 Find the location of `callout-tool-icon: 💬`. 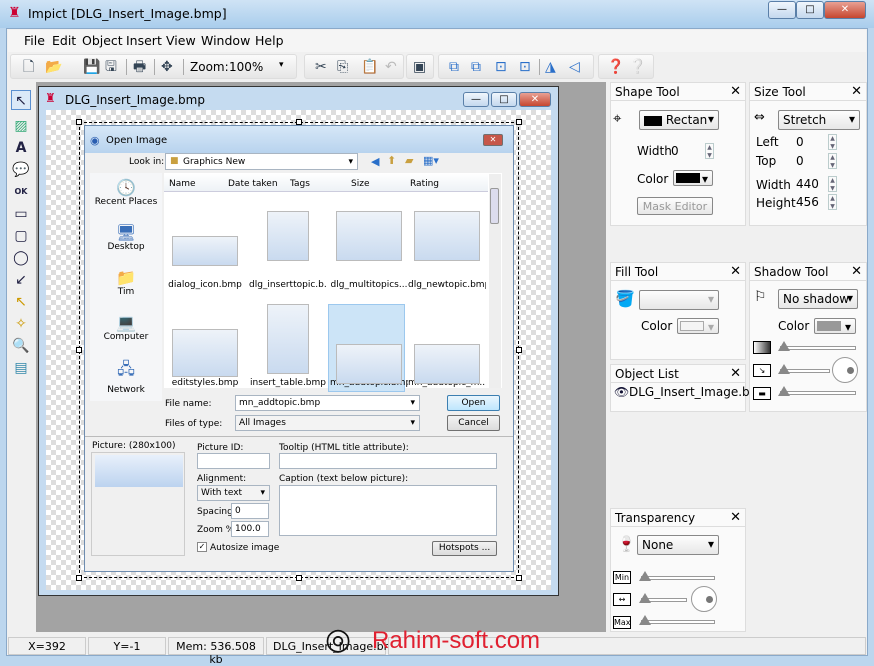

callout-tool-icon: 💬 is located at coordinates (21, 170).